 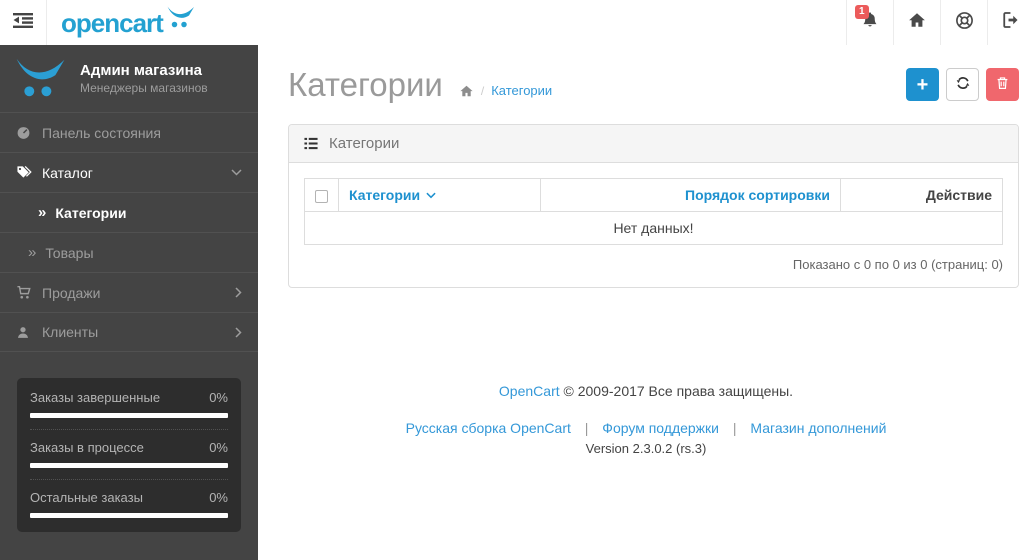 I want to click on breadcrumb-home-link, so click(x=466, y=91).